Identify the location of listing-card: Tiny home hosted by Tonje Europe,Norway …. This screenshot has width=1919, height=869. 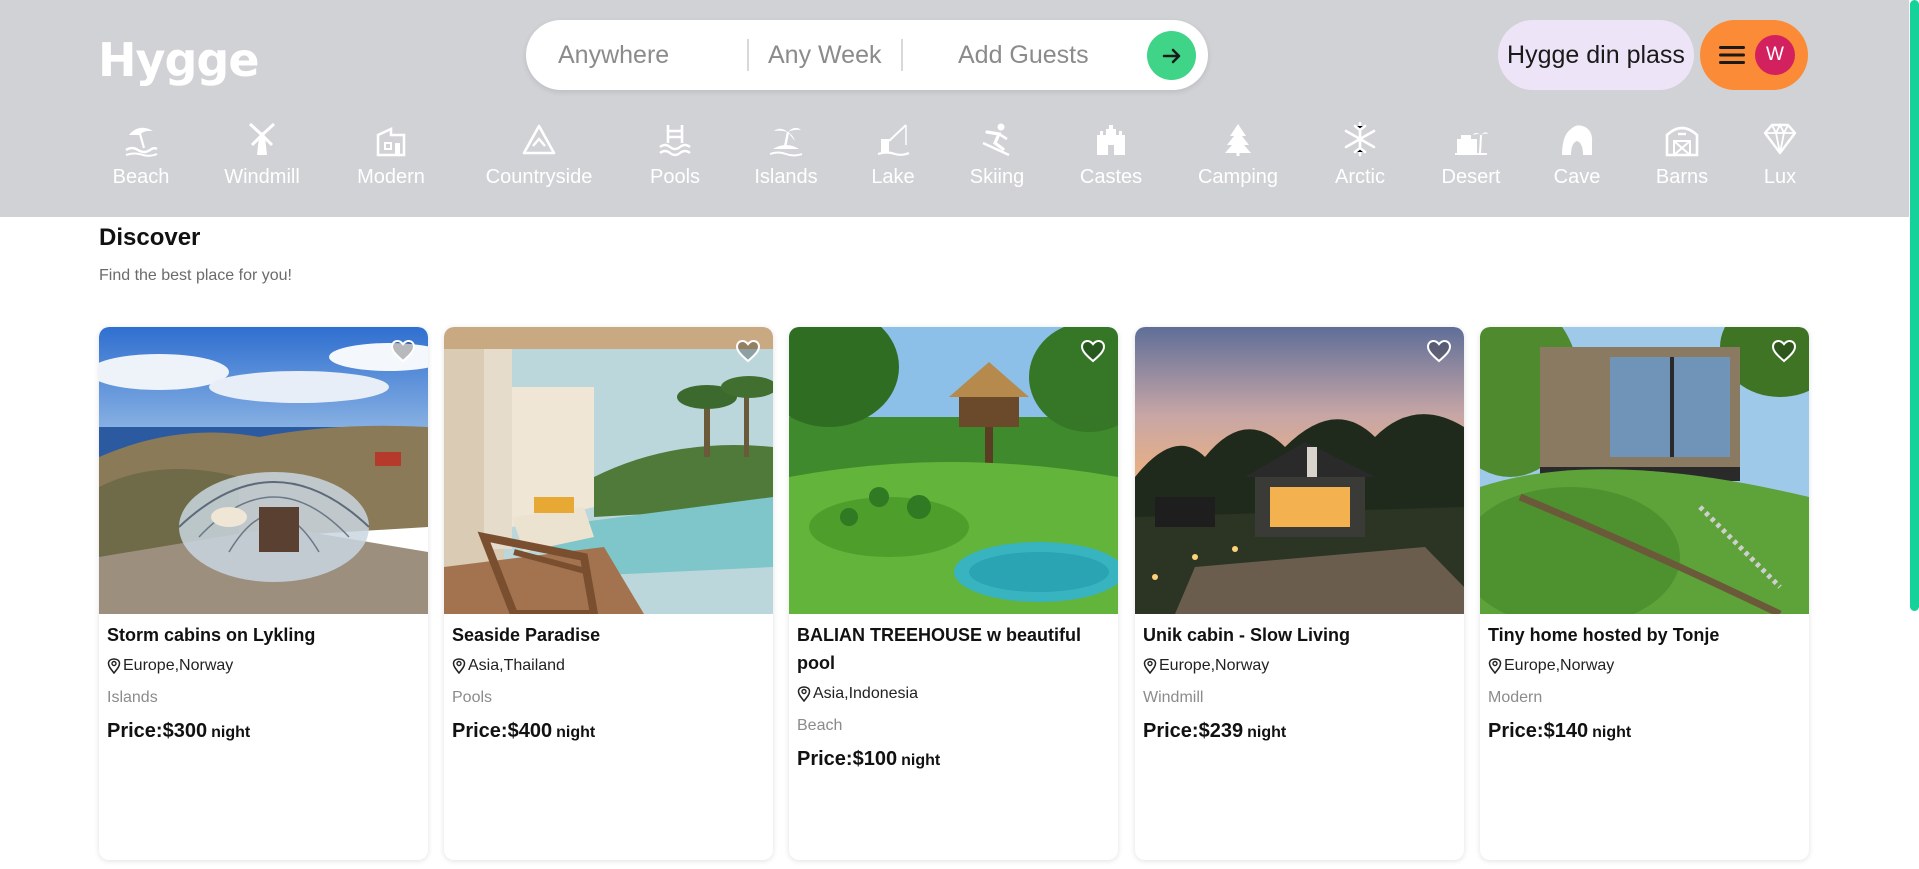
(1644, 593).